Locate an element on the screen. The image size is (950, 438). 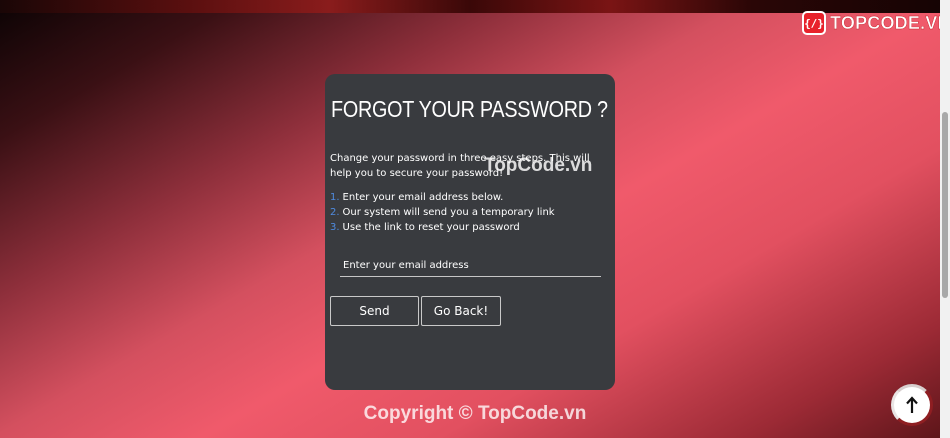
step-number: 1. is located at coordinates (335, 197).